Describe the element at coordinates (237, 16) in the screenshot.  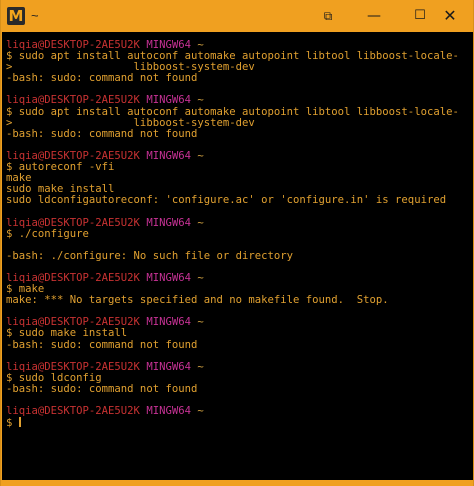
I see `title-bar: M ~ ⧉ — ☐ ✕` at that location.